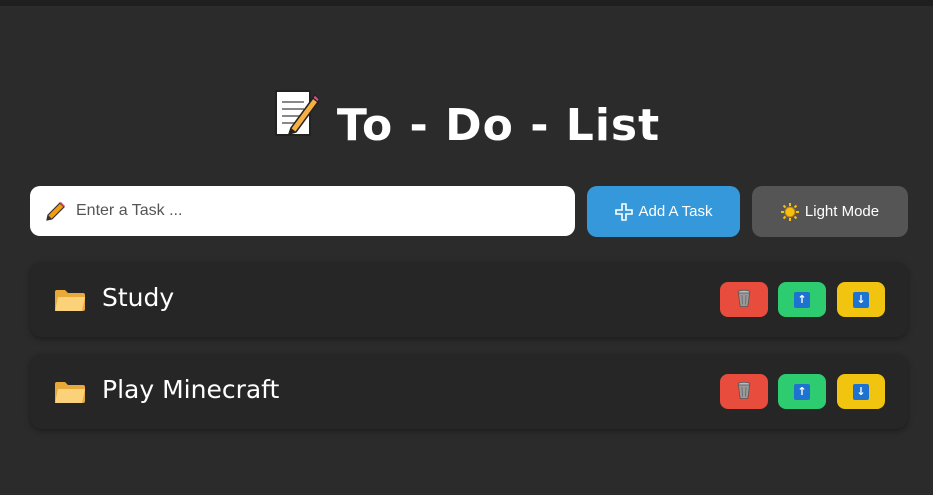 The height and width of the screenshot is (495, 933). Describe the element at coordinates (55, 212) in the screenshot. I see `pencil-icon` at that location.